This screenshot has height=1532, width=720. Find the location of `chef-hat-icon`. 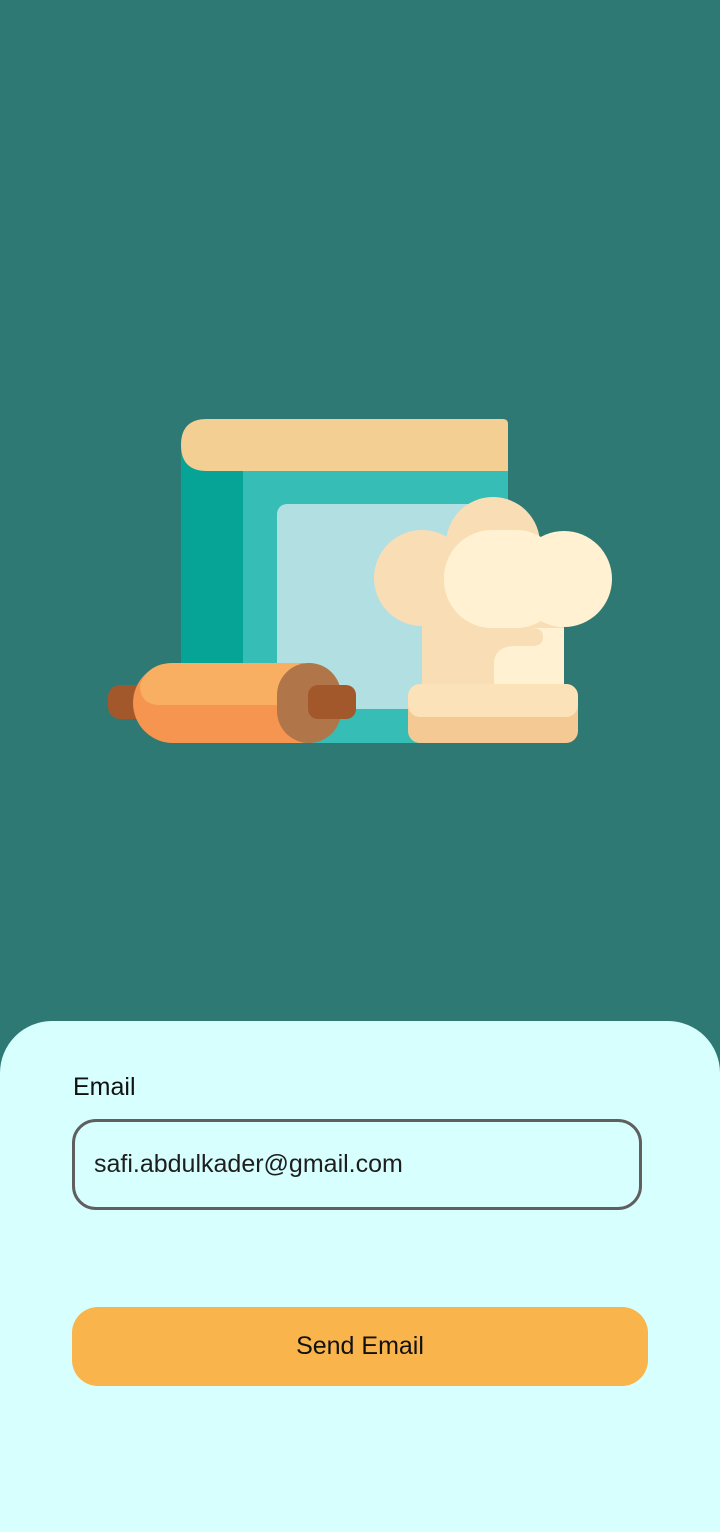

chef-hat-icon is located at coordinates (493, 620).